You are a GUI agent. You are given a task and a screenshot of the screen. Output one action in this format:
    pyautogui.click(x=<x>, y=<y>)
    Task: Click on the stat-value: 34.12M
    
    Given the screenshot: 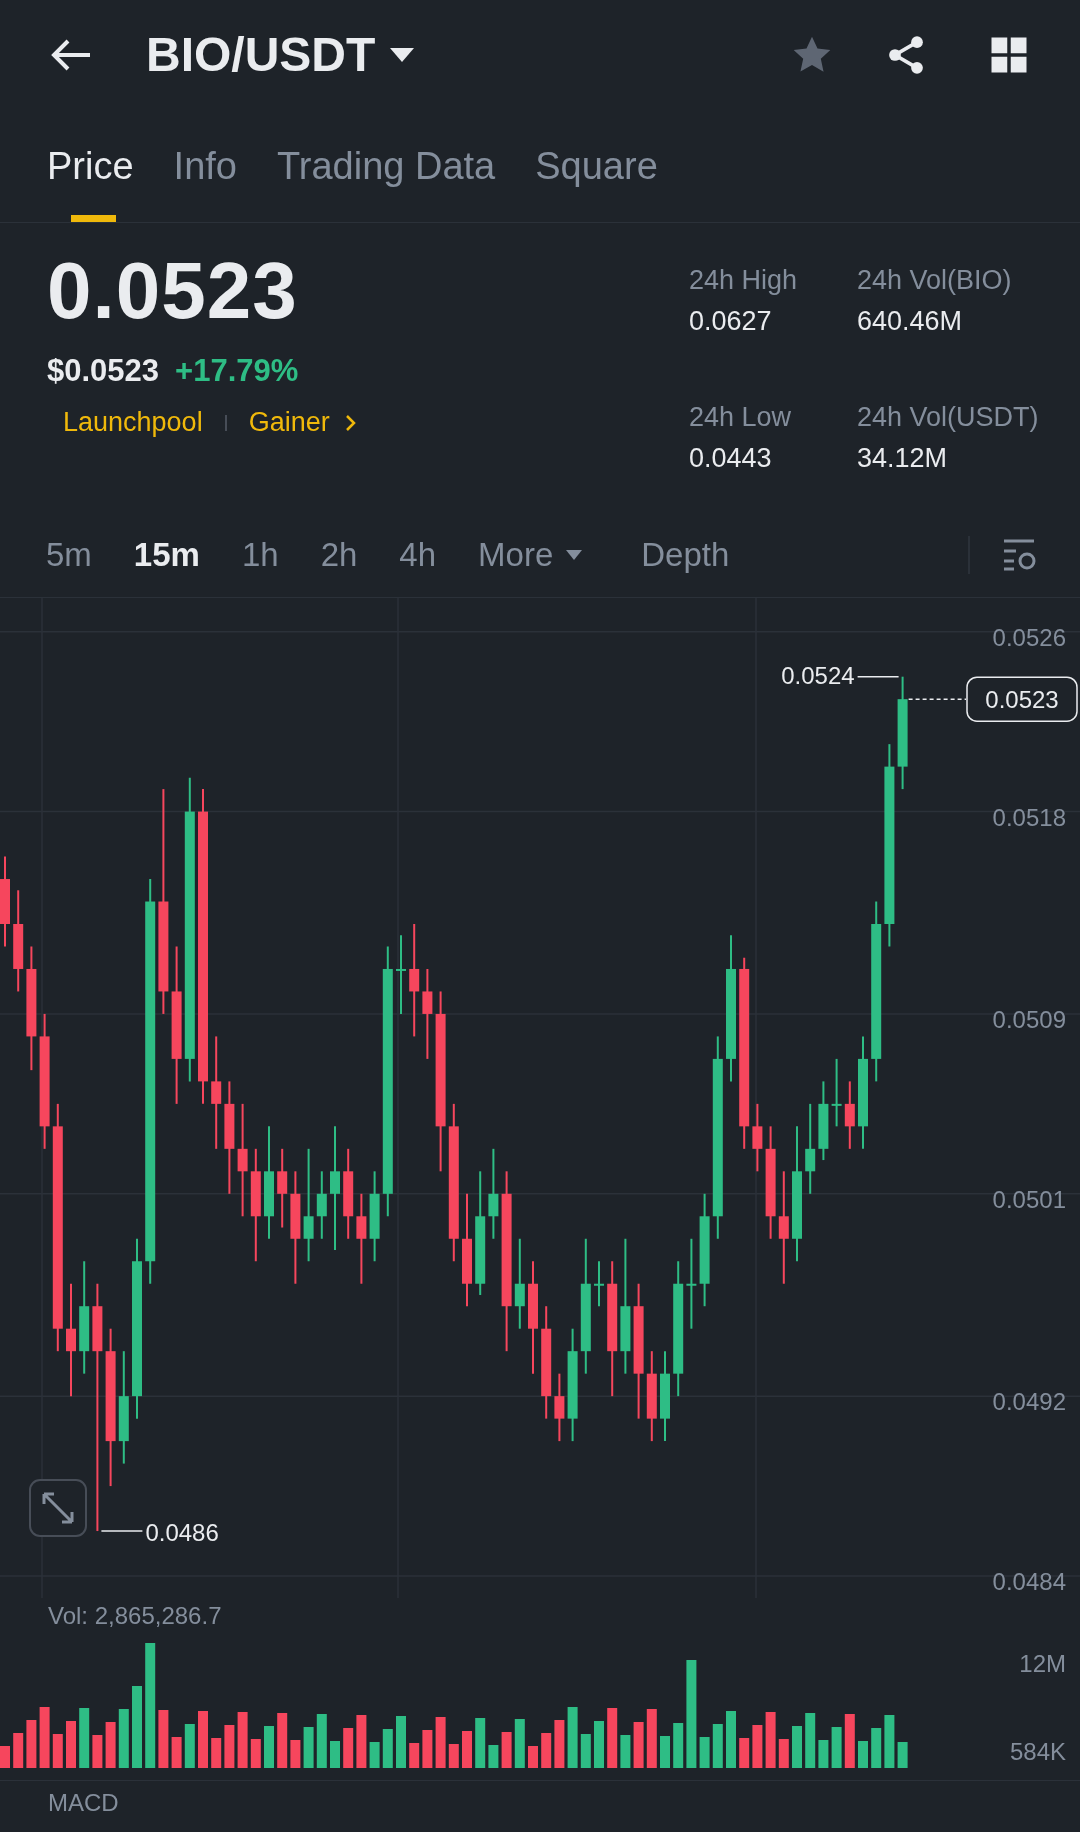 What is the action you would take?
    pyautogui.click(x=903, y=459)
    